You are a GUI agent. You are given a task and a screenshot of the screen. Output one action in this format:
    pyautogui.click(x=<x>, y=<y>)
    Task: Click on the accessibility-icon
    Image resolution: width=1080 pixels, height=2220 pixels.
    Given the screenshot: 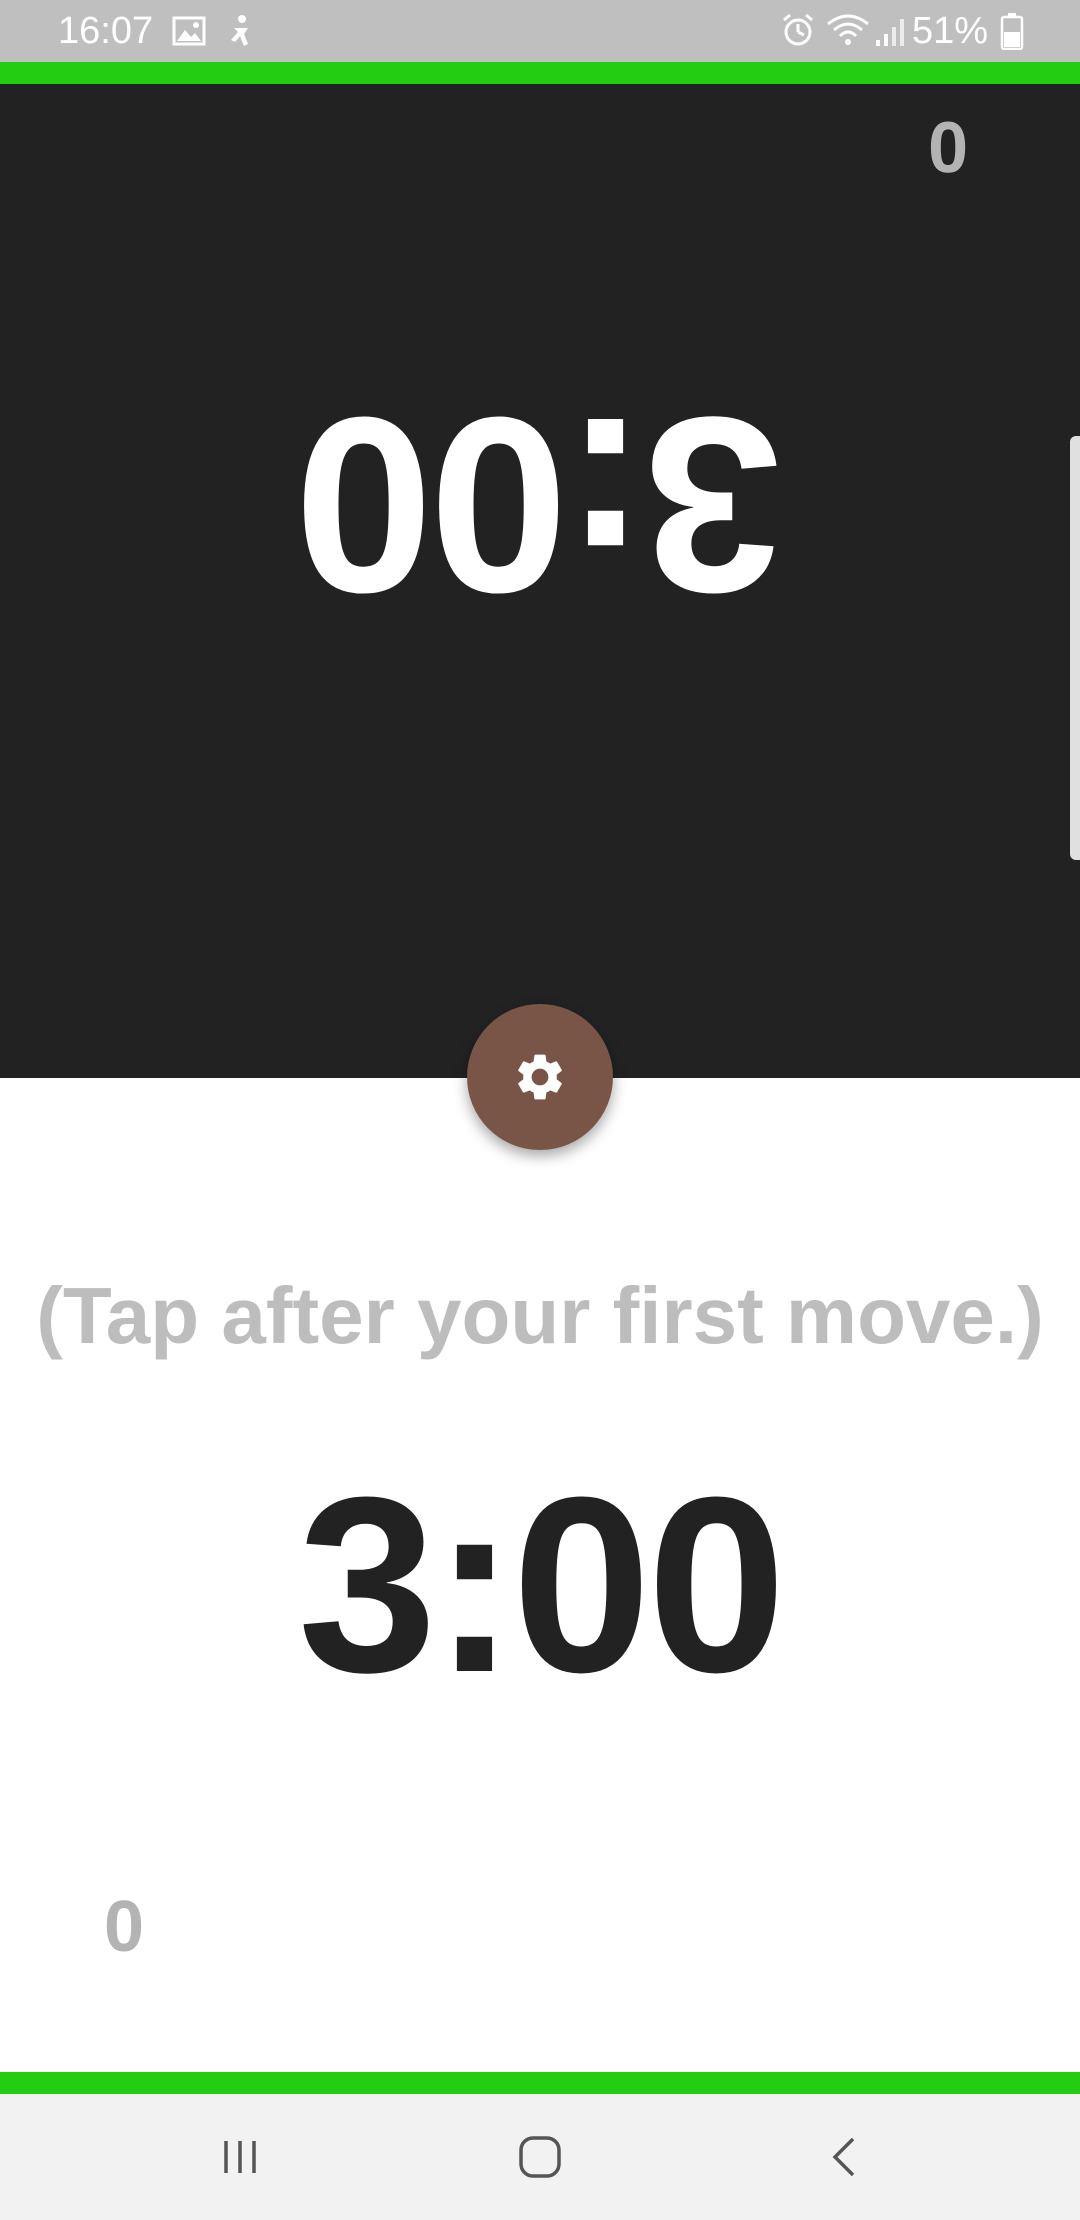 What is the action you would take?
    pyautogui.click(x=239, y=30)
    